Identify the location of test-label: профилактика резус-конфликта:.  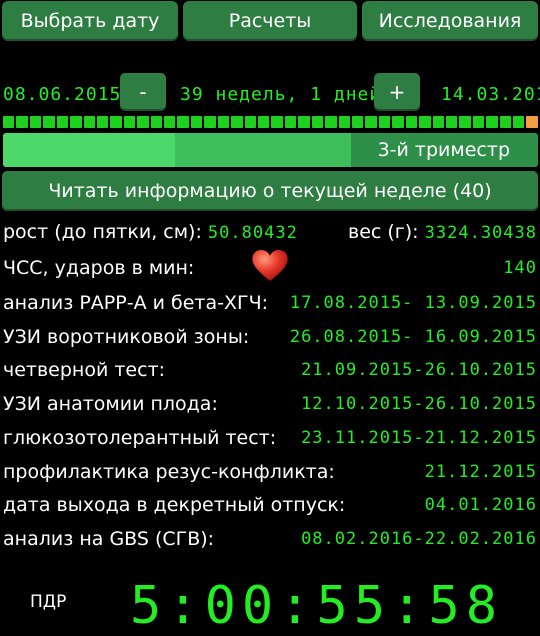
(169, 471).